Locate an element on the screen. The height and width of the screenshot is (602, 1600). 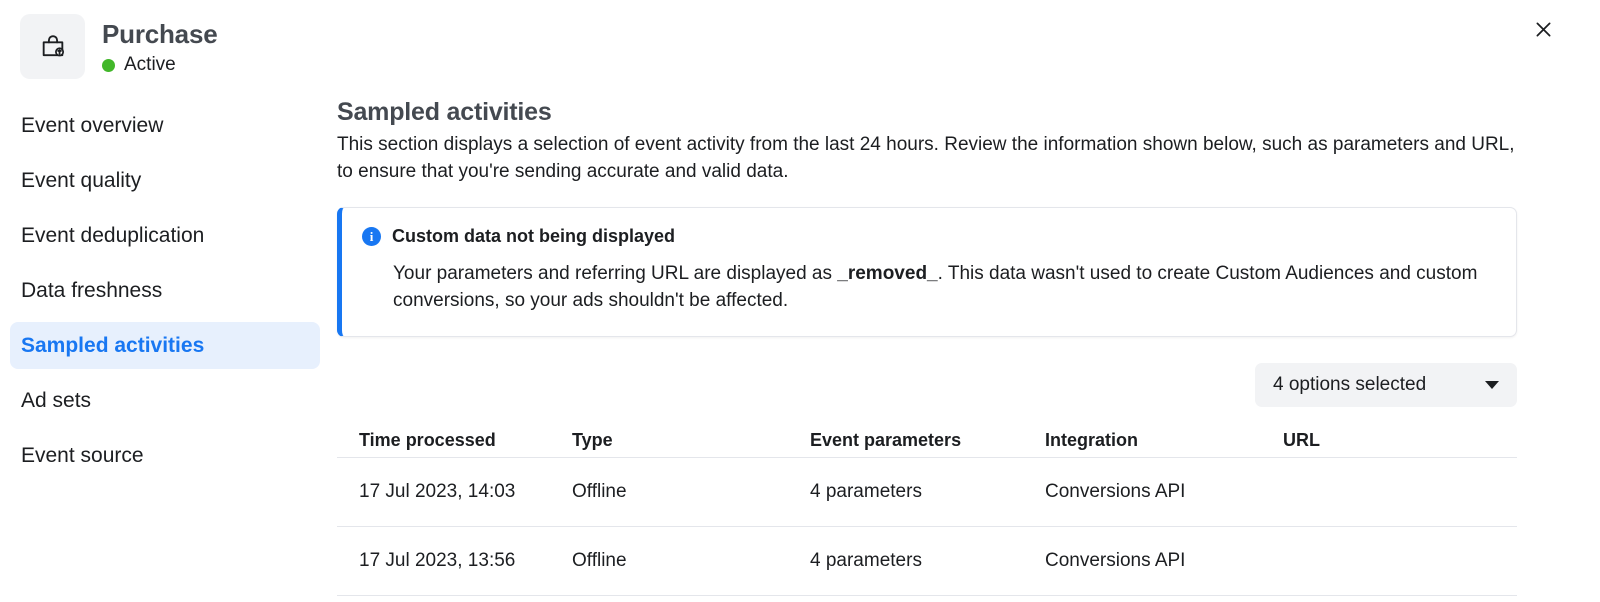
status-row: Active is located at coordinates (159, 65).